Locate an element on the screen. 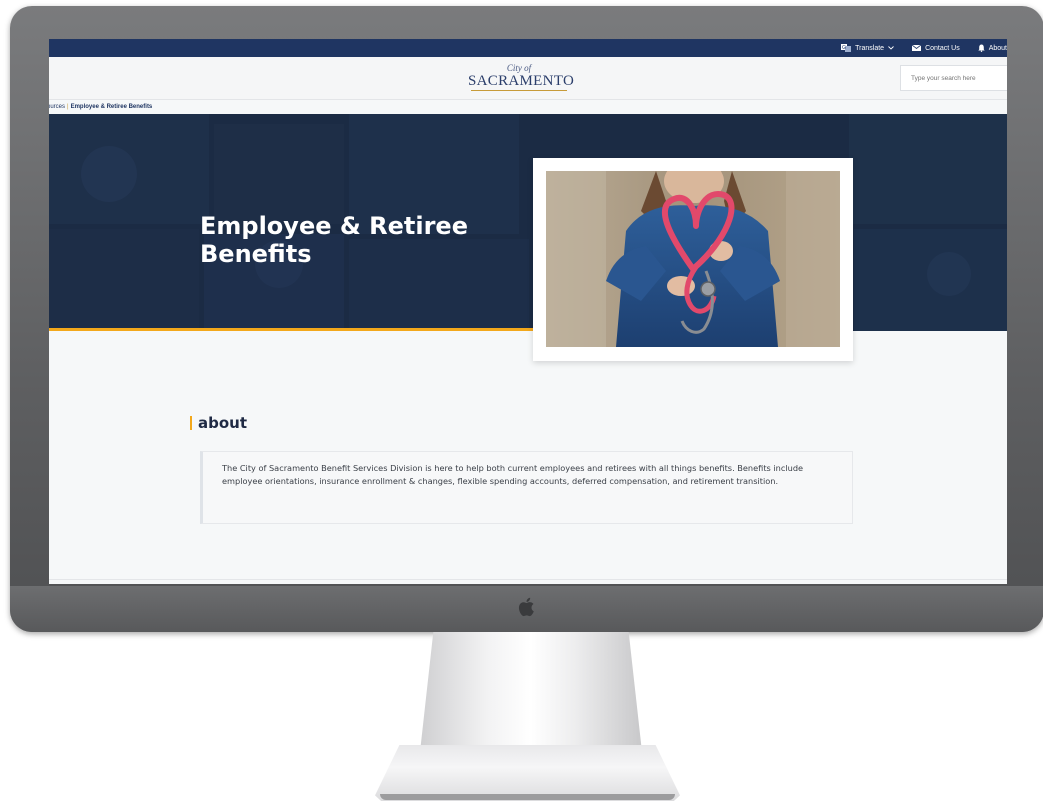 This screenshot has height=807, width=1043. hero-accent-bar is located at coordinates (291, 329).